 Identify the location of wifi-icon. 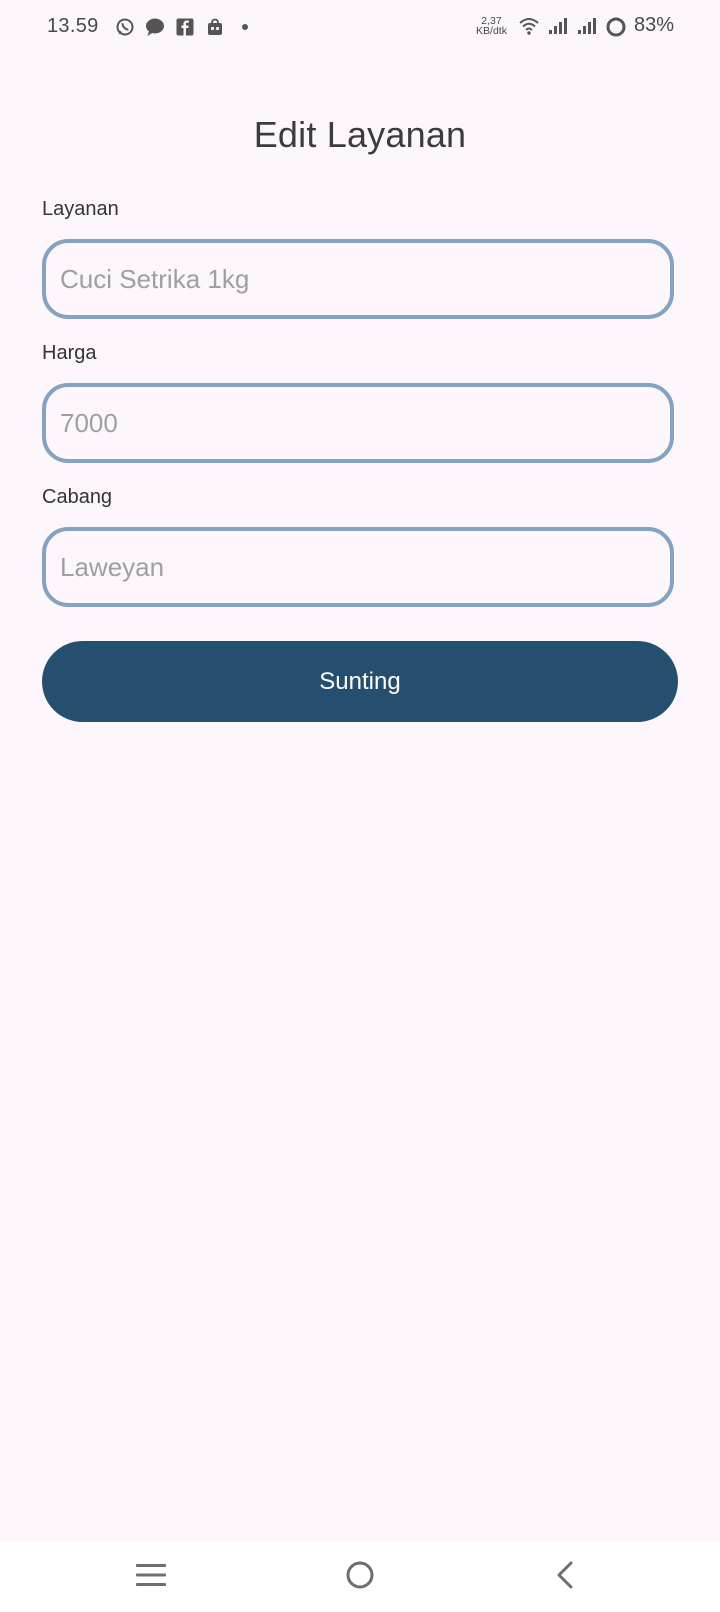
(528, 26).